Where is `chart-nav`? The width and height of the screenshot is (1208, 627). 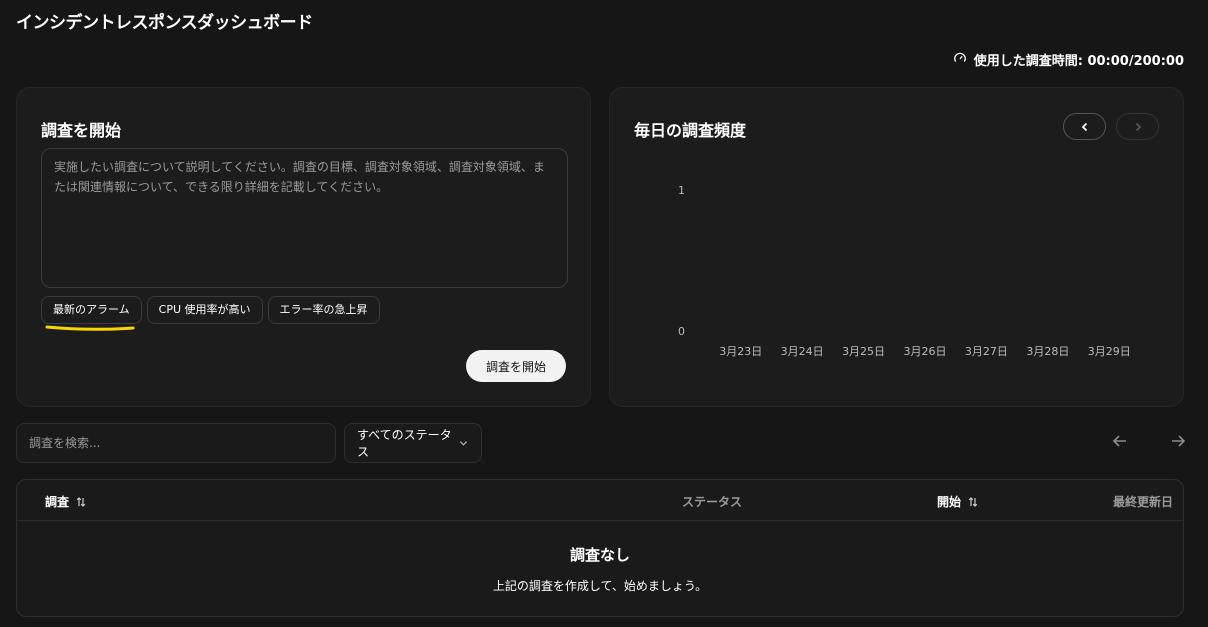 chart-nav is located at coordinates (1111, 126).